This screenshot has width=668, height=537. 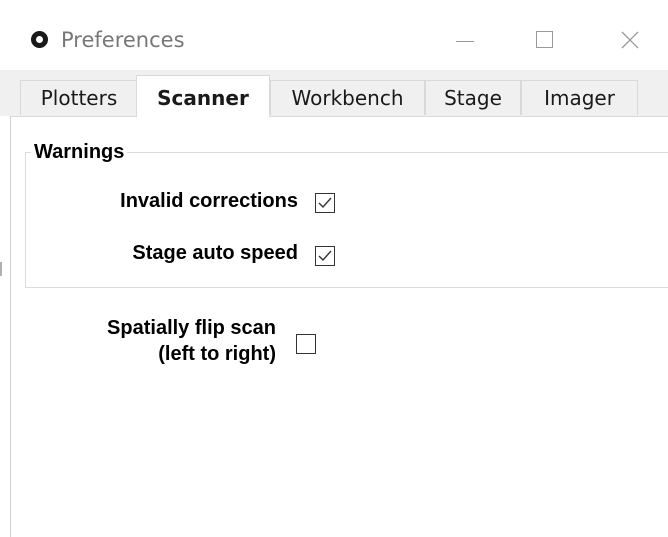 I want to click on invalid-corrections-label: Invalid corrections, so click(x=209, y=201).